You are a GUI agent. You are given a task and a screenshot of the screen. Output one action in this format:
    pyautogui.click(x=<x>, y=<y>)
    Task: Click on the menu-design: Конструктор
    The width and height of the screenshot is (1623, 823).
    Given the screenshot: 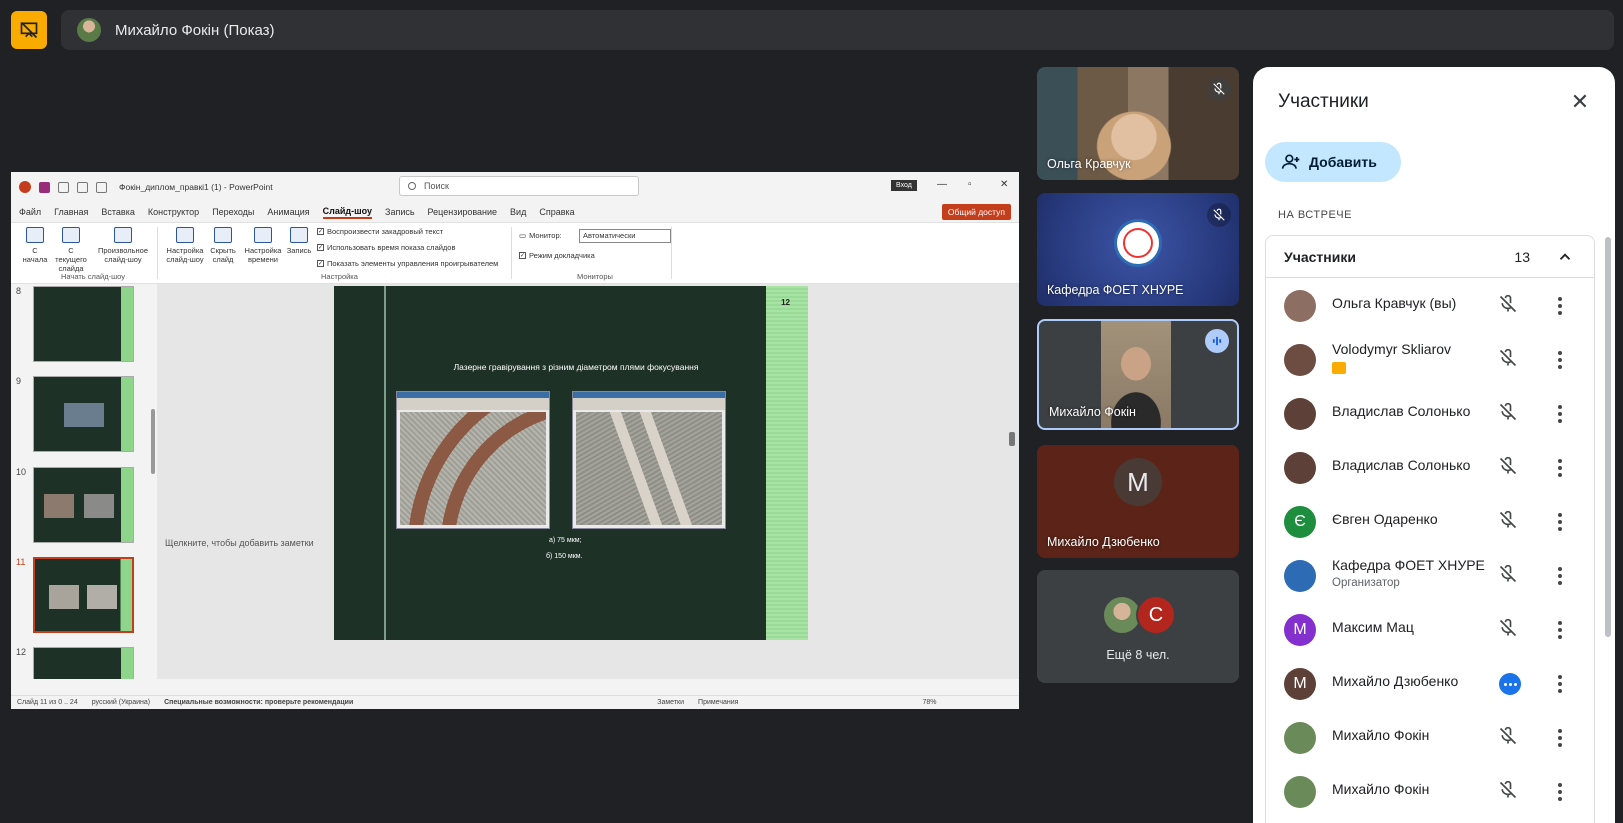 What is the action you would take?
    pyautogui.click(x=173, y=212)
    